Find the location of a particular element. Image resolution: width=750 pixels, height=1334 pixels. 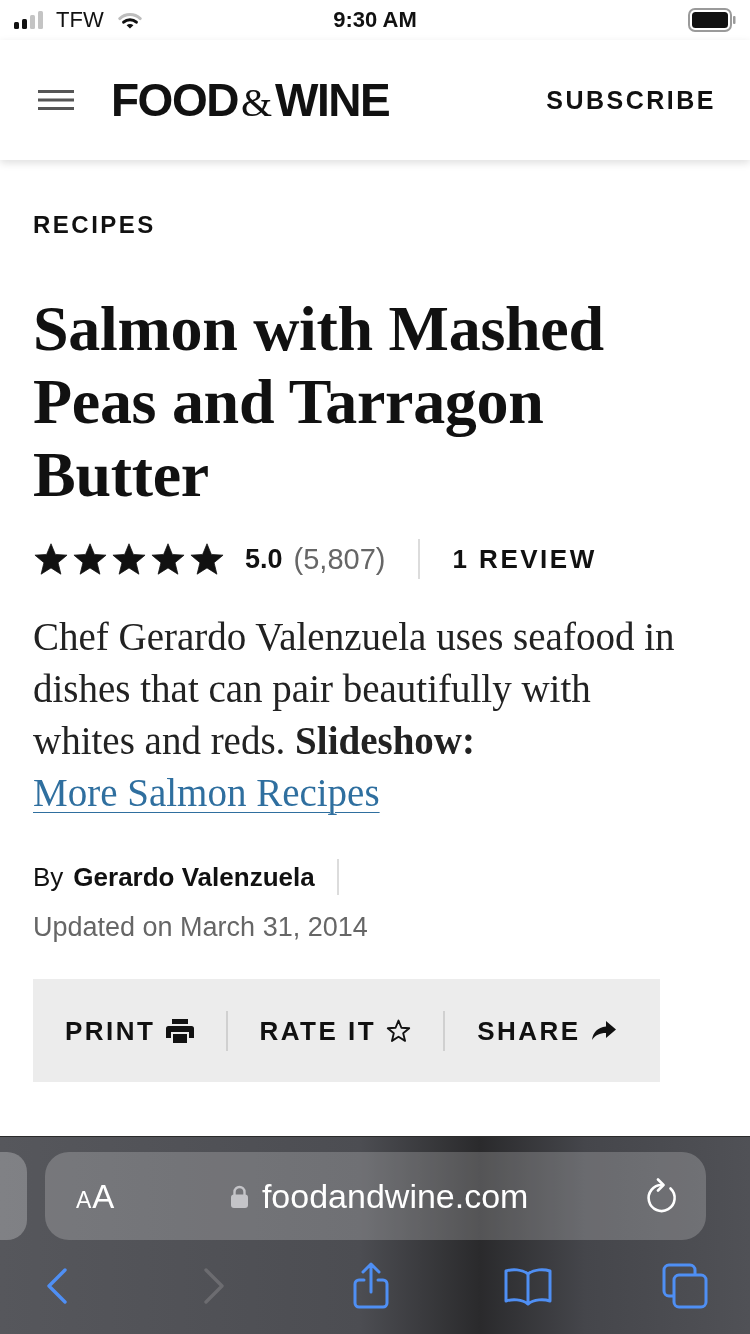

printer-icon is located at coordinates (179, 1030).